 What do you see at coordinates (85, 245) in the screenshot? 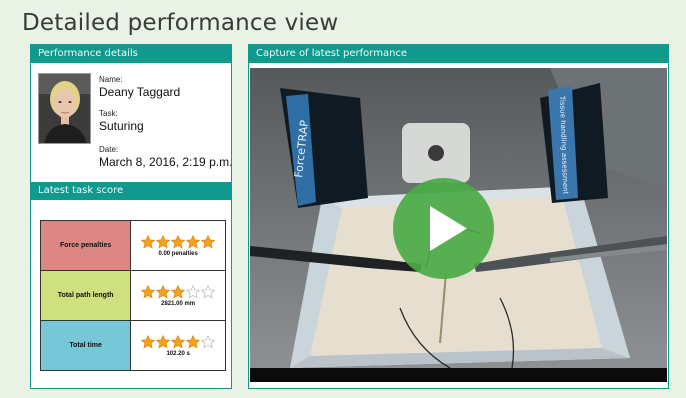
I see `metric-label: Force penalties` at bounding box center [85, 245].